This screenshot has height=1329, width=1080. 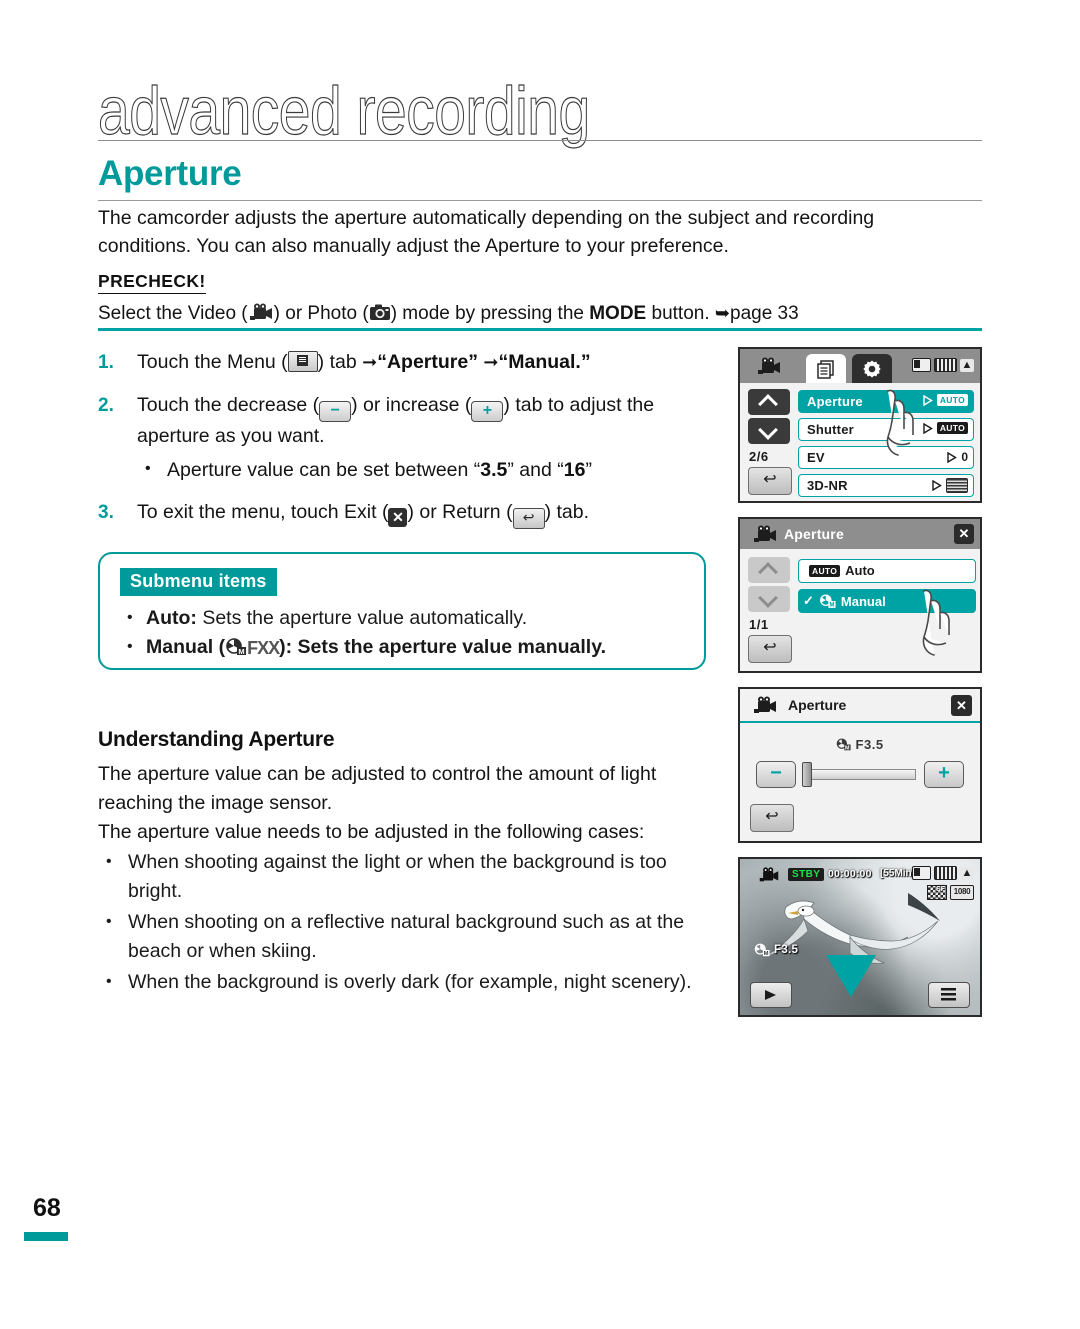 What do you see at coordinates (944, 774) in the screenshot?
I see `increase-button: +` at bounding box center [944, 774].